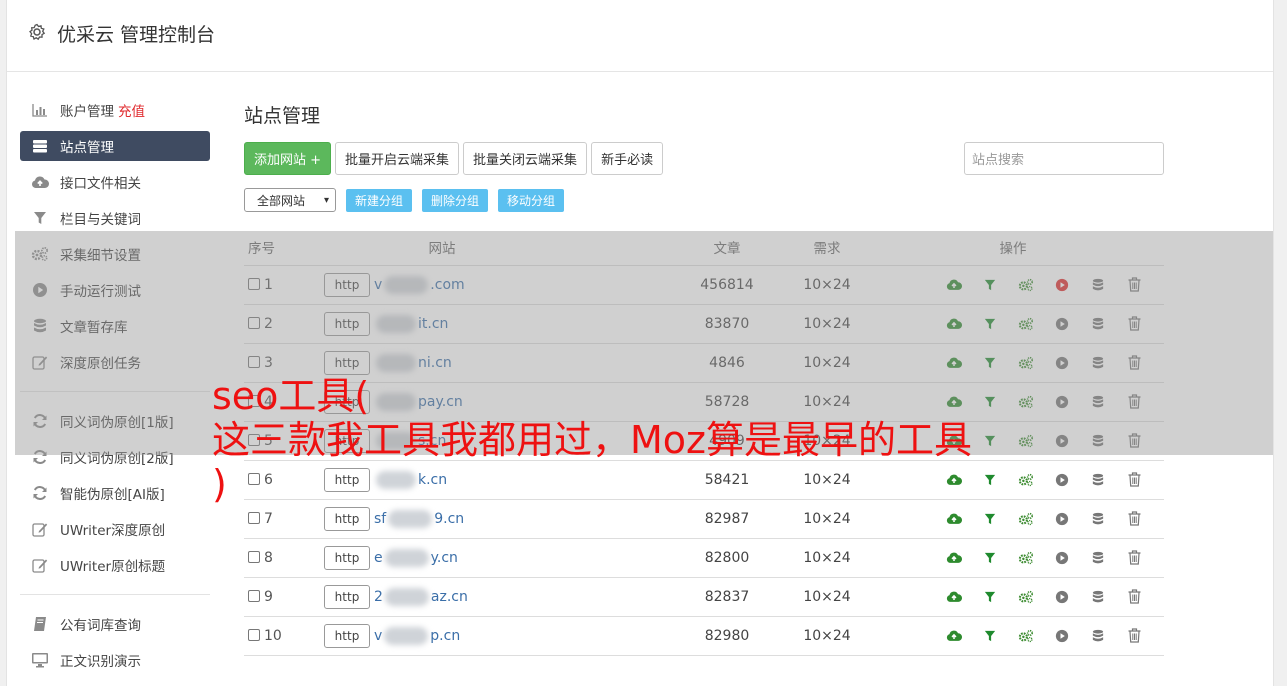 The image size is (1287, 686). What do you see at coordinates (1064, 158) in the screenshot?
I see `site-search-input: 站点搜索` at bounding box center [1064, 158].